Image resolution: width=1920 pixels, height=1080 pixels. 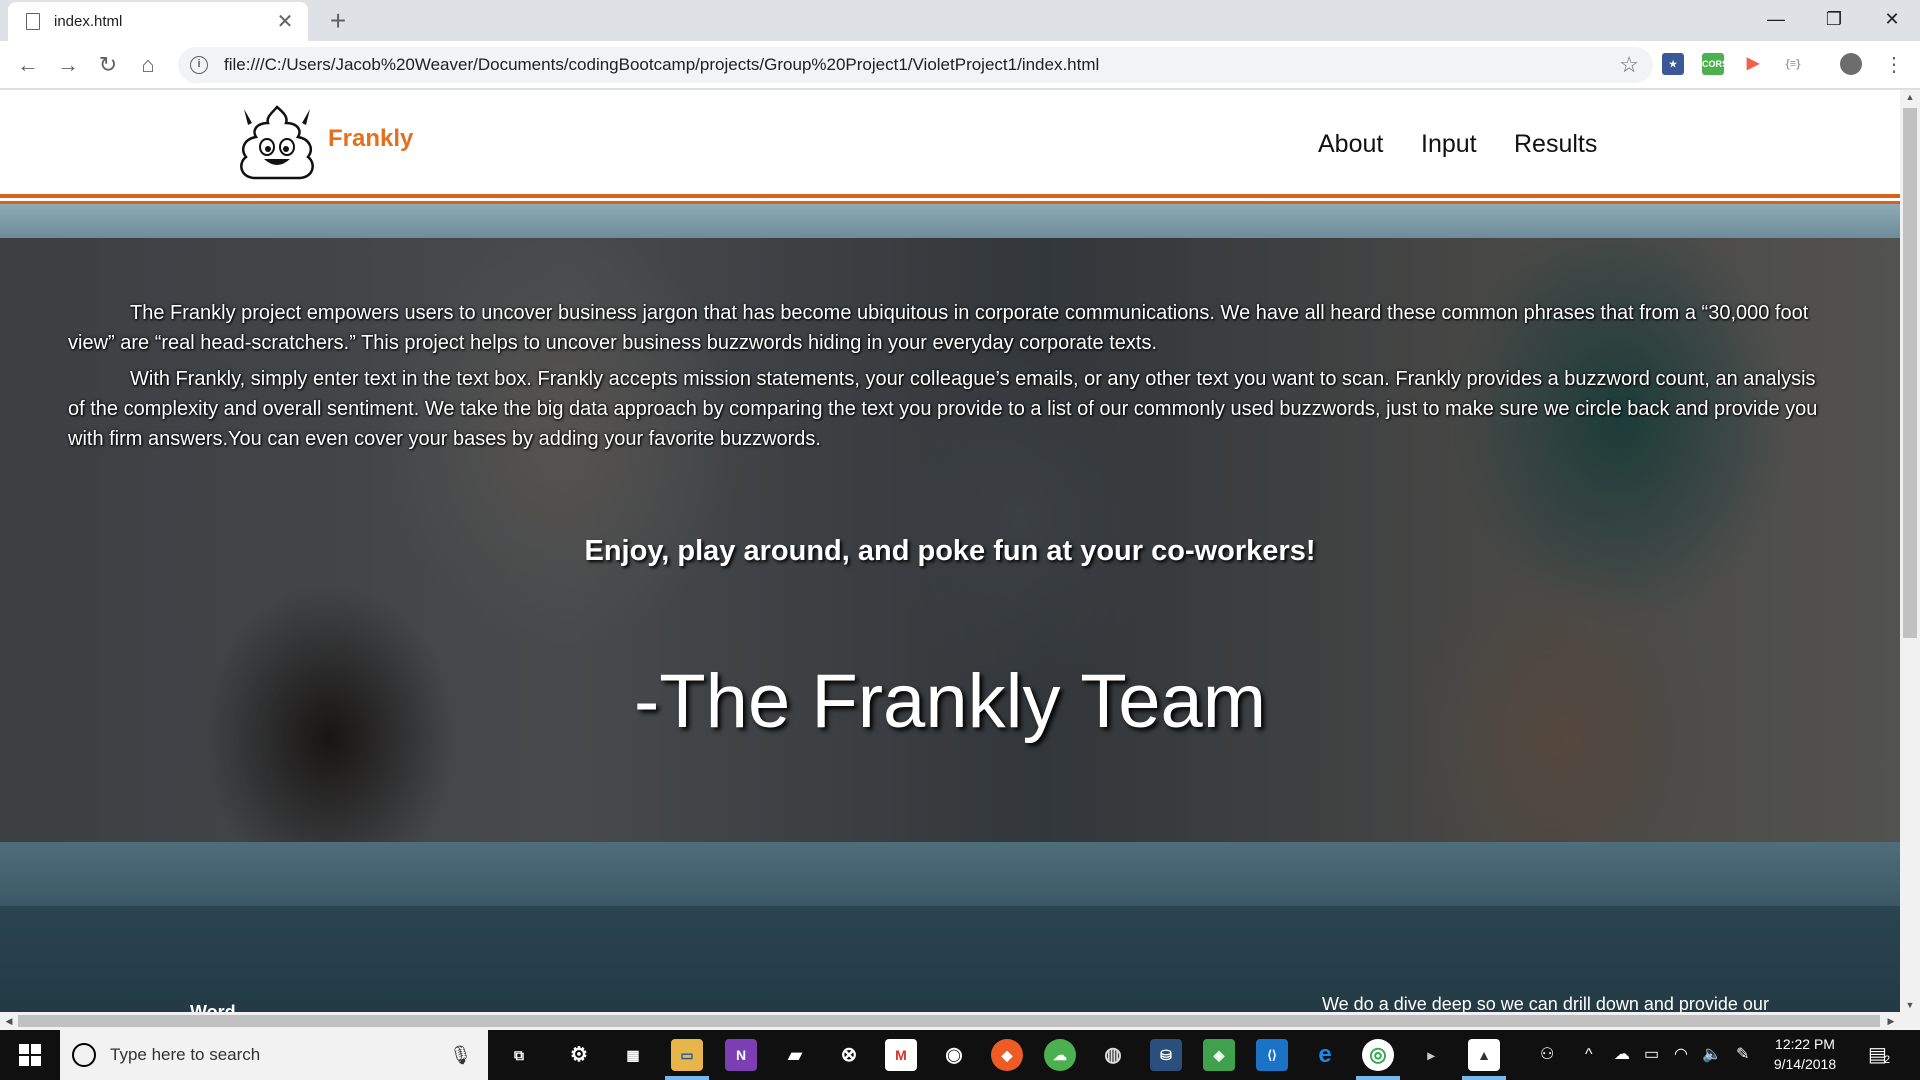 What do you see at coordinates (30, 1055) in the screenshot?
I see `windows-start-icon` at bounding box center [30, 1055].